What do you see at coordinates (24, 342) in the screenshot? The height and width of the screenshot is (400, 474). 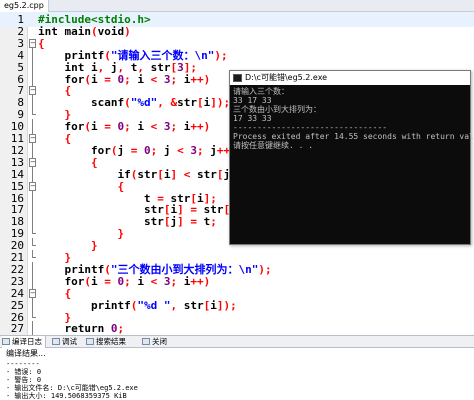 I see `tab-compile-log: 编译日志` at bounding box center [24, 342].